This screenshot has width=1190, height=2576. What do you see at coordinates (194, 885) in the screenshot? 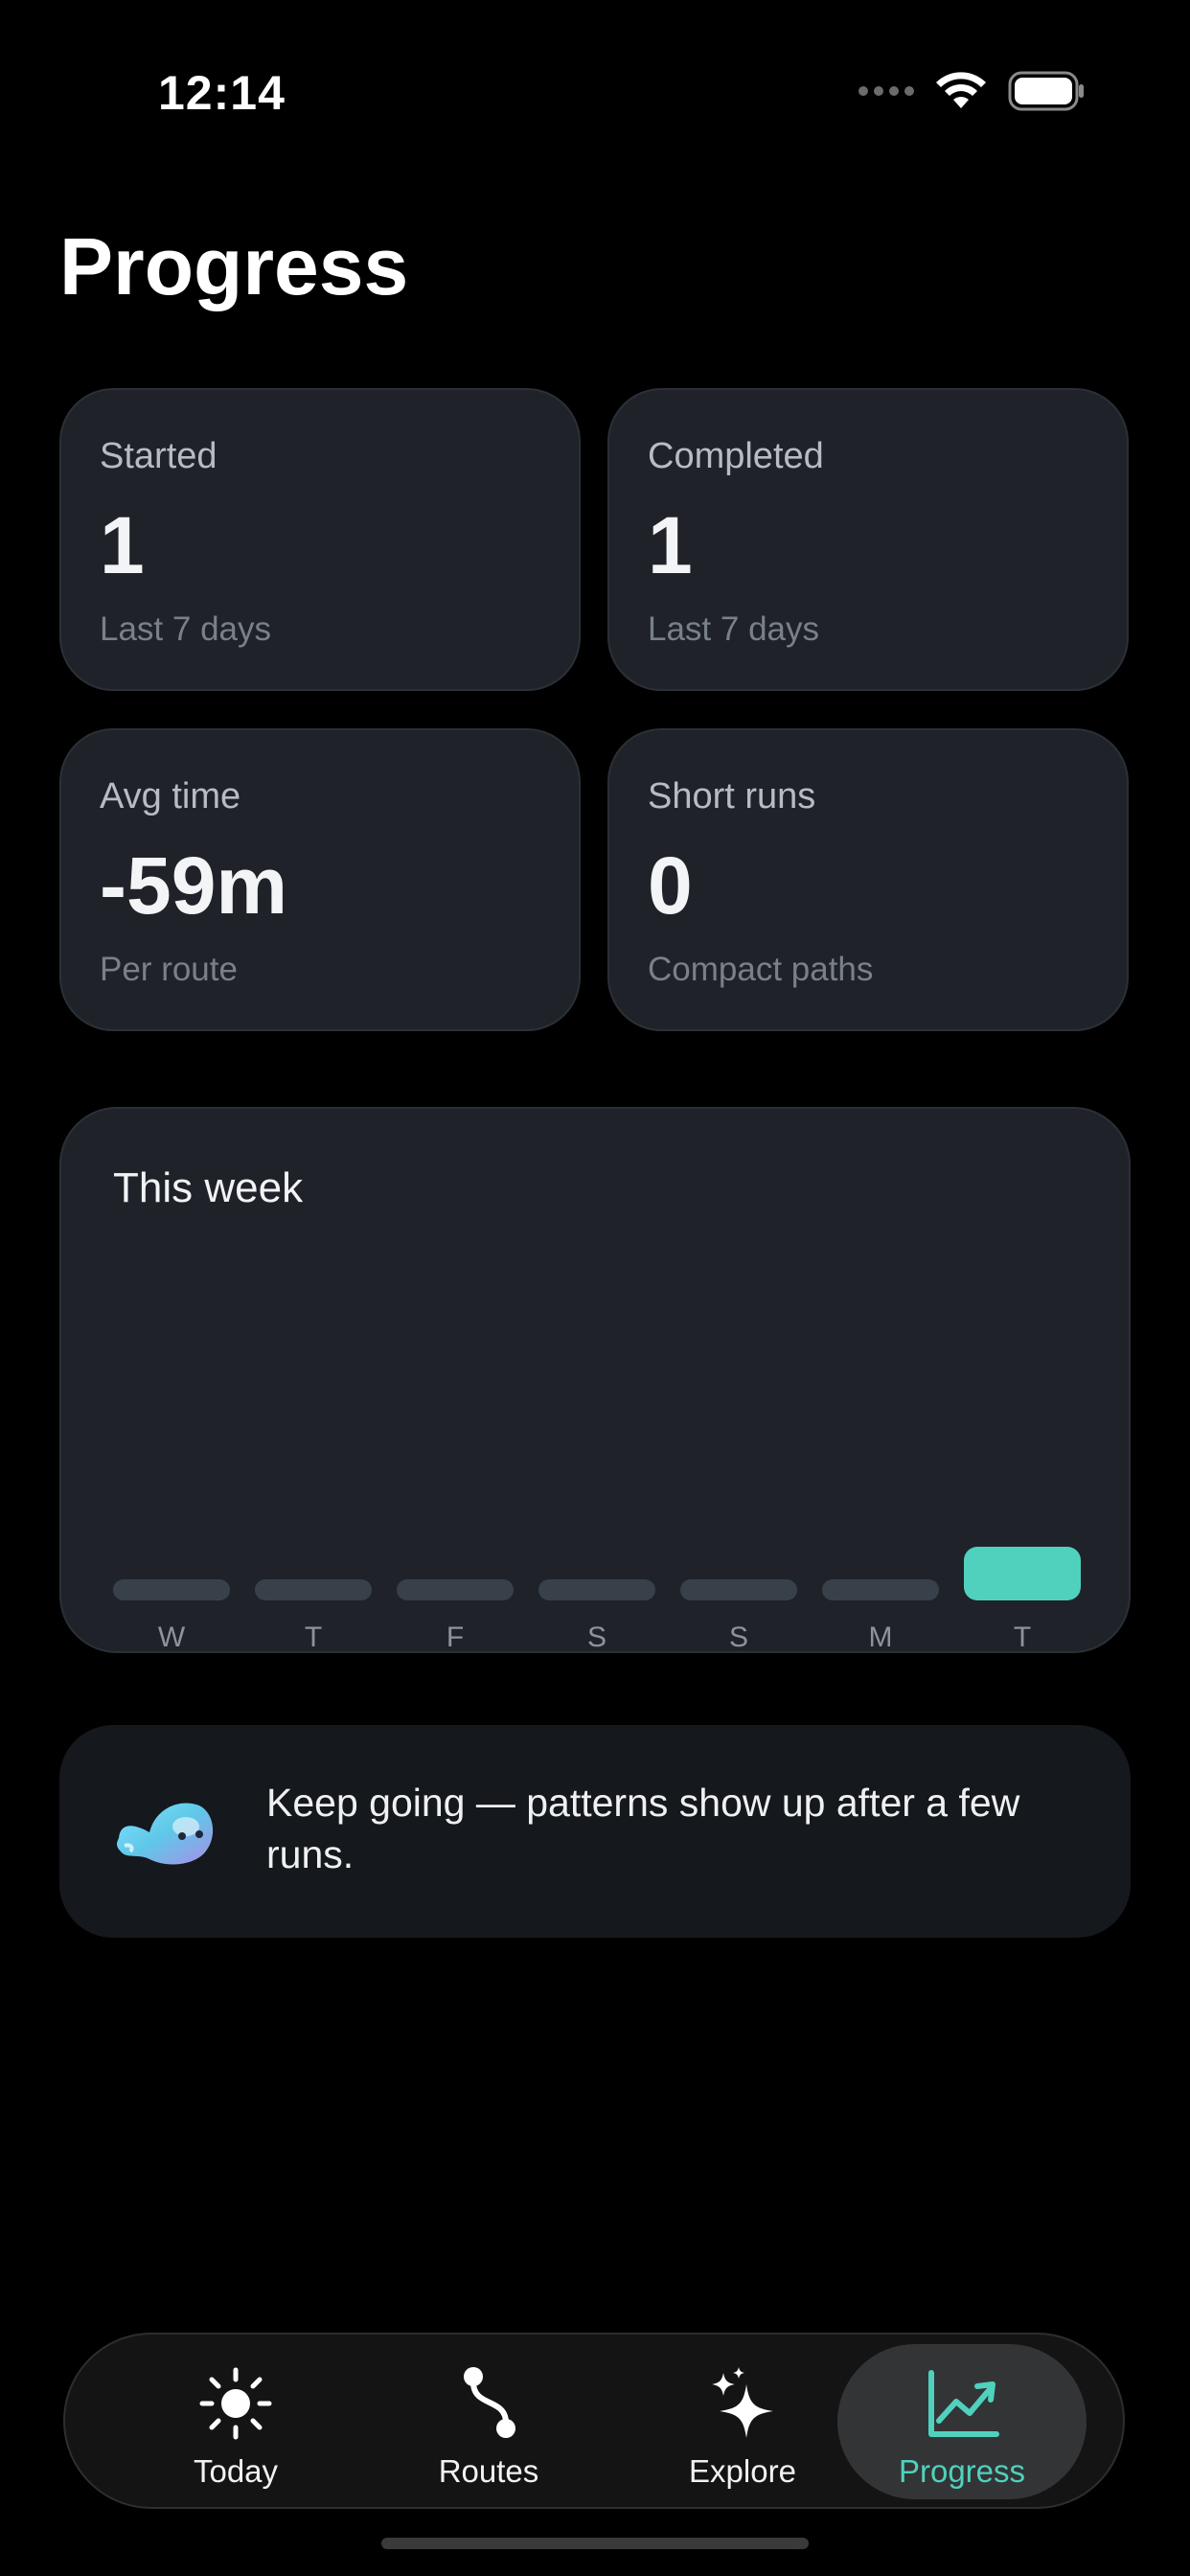
I see `stat-value: -59m` at bounding box center [194, 885].